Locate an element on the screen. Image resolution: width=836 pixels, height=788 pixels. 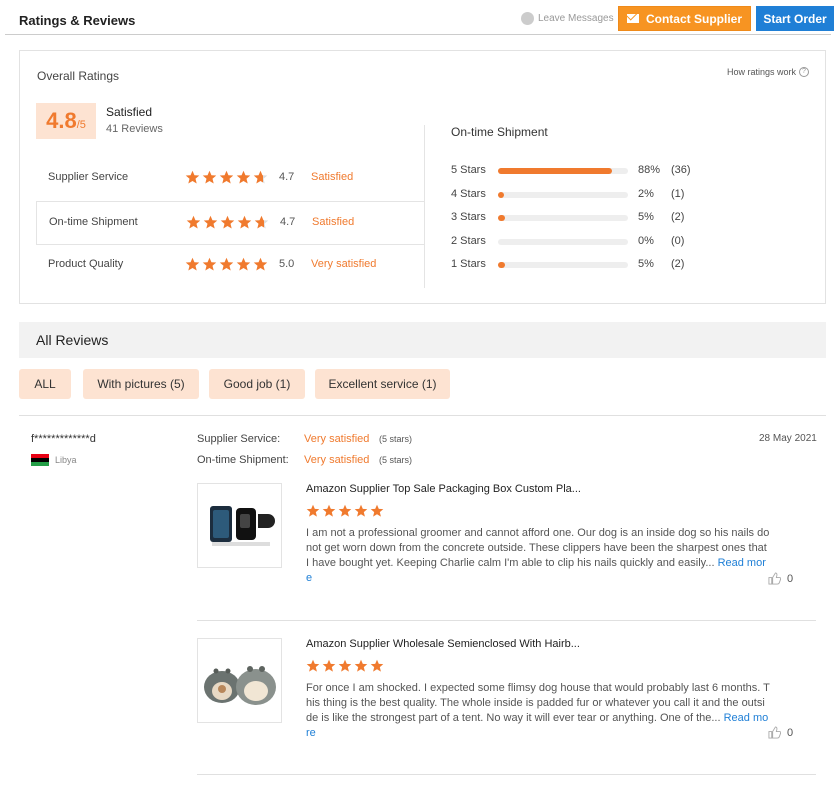
stars-label: 5 Stars is located at coordinates (468, 170).